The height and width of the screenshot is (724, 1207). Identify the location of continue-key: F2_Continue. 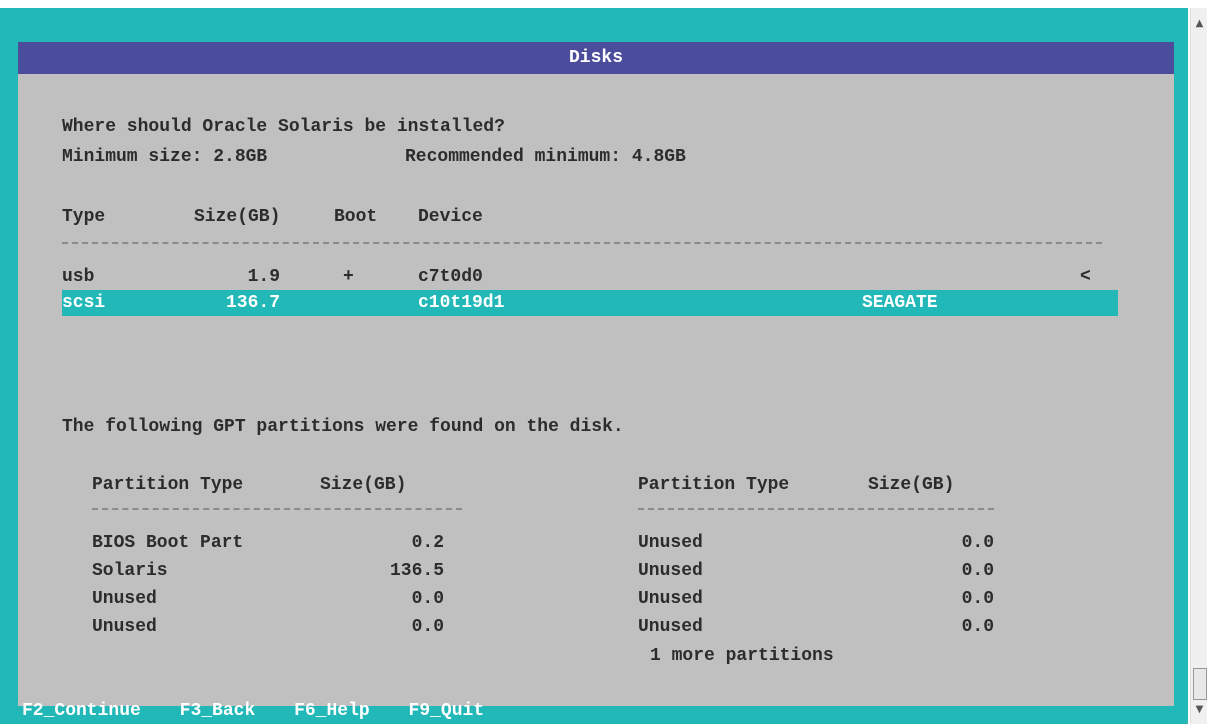
(81, 711).